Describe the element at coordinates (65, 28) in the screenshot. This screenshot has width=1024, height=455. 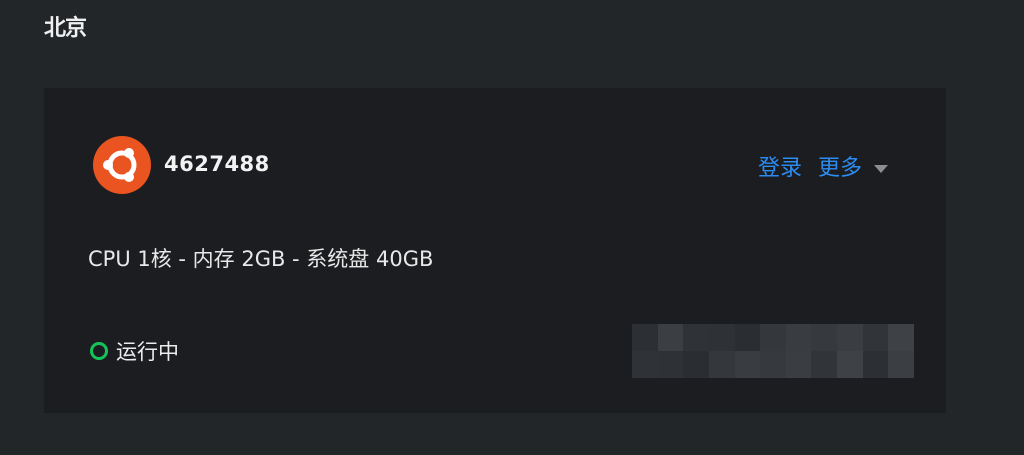
I see `region-title: 北京` at that location.